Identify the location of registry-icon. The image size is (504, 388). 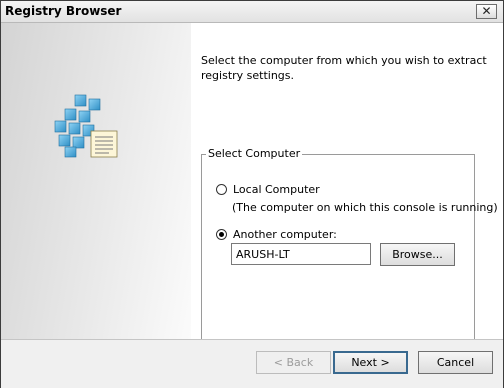
(86, 126).